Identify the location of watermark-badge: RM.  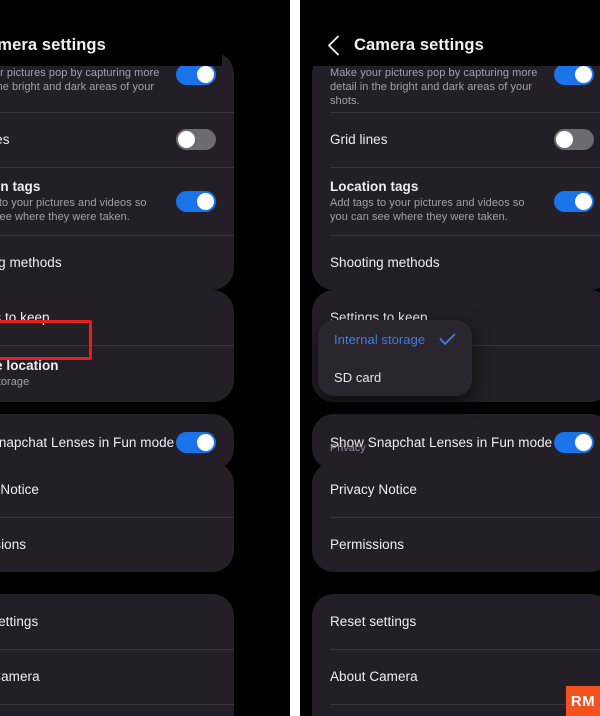
(583, 701).